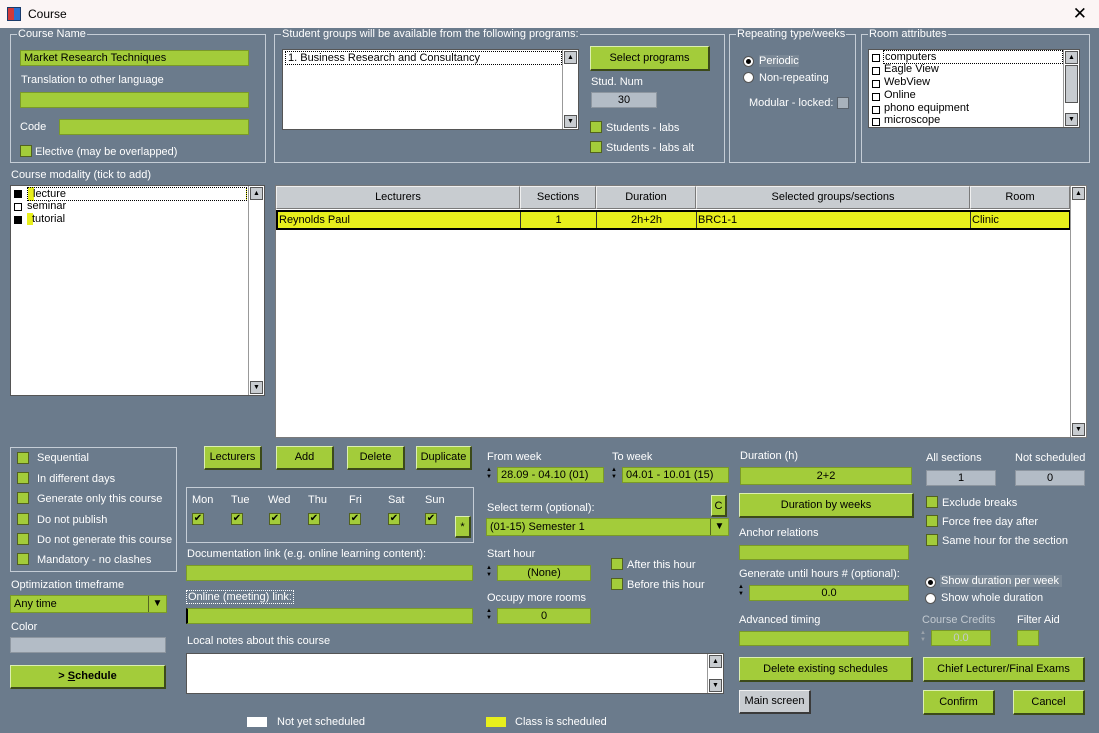  I want to click on table-cell: Reynolds Paul, so click(399, 220).